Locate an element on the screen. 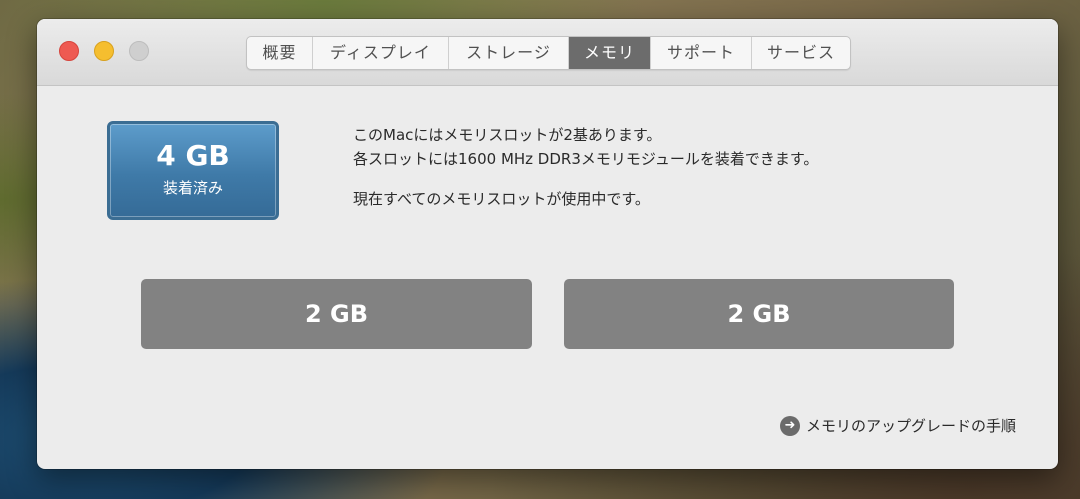 This screenshot has width=1080, height=499. memory-upgrade-link-label: メモリのアップグレードの手順 is located at coordinates (910, 426).